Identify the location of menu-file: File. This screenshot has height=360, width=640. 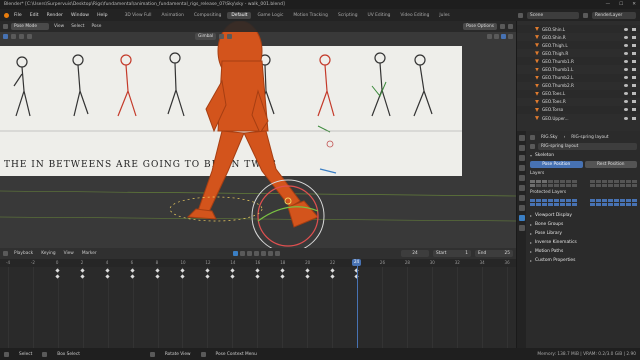
(18, 15).